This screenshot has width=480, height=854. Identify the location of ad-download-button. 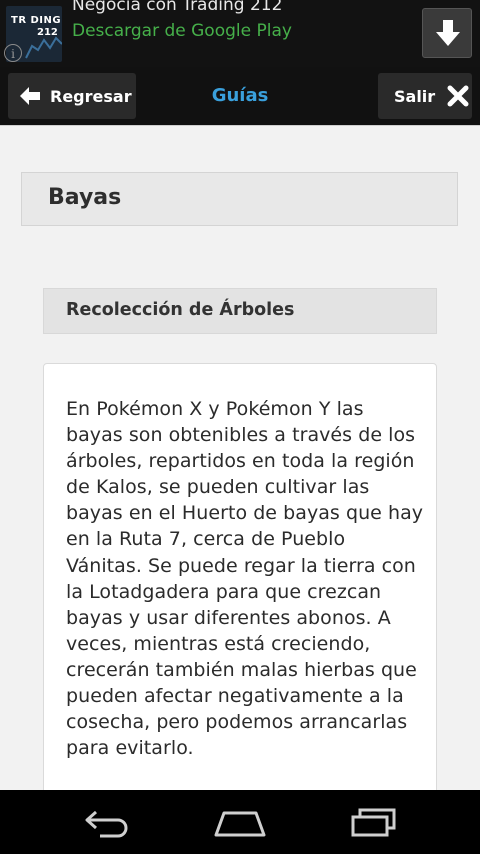
(447, 33).